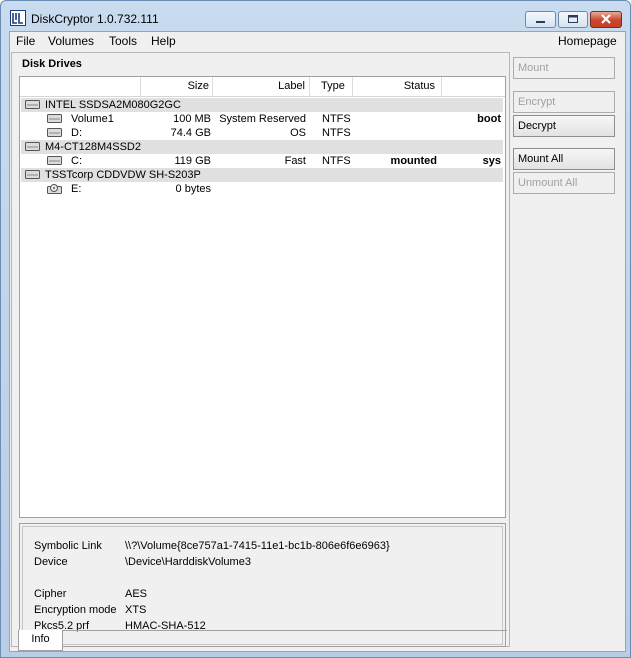  I want to click on volume-label: Fast, so click(295, 161).